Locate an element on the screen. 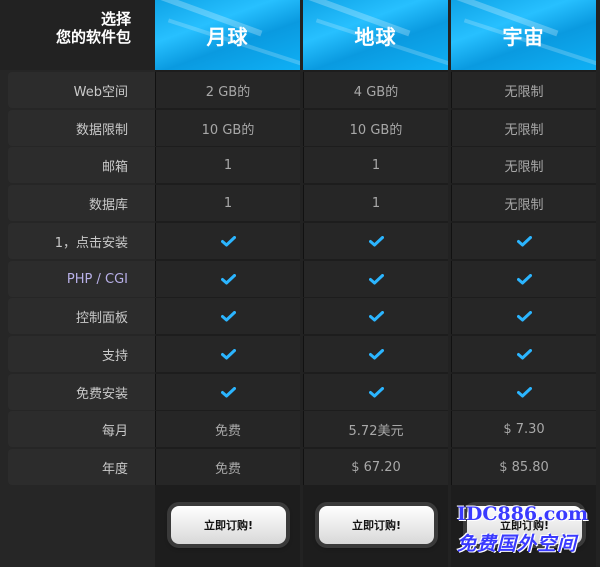 This screenshot has width=600, height=567. order-button-universe: 立即订购! is located at coordinates (524, 525).